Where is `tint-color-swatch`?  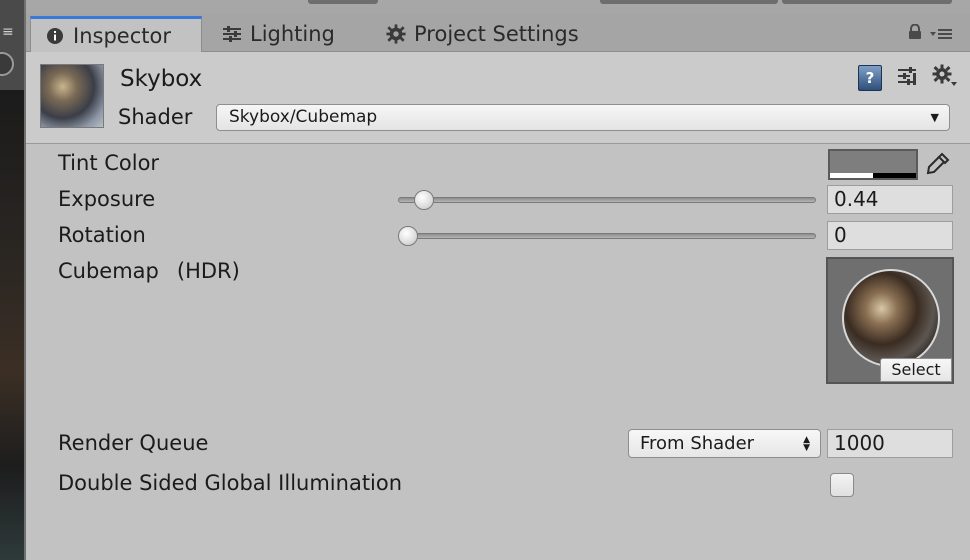
tint-color-swatch is located at coordinates (873, 164).